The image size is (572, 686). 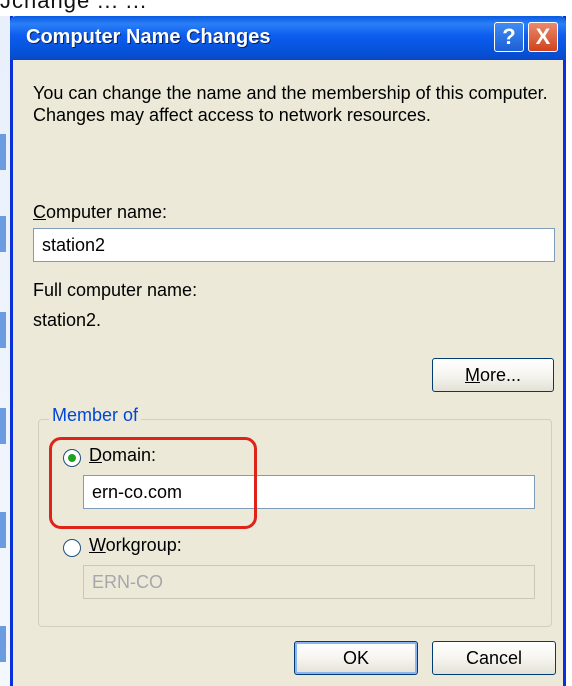 What do you see at coordinates (115, 290) in the screenshot?
I see `full-computer-name-label: Full computer name:` at bounding box center [115, 290].